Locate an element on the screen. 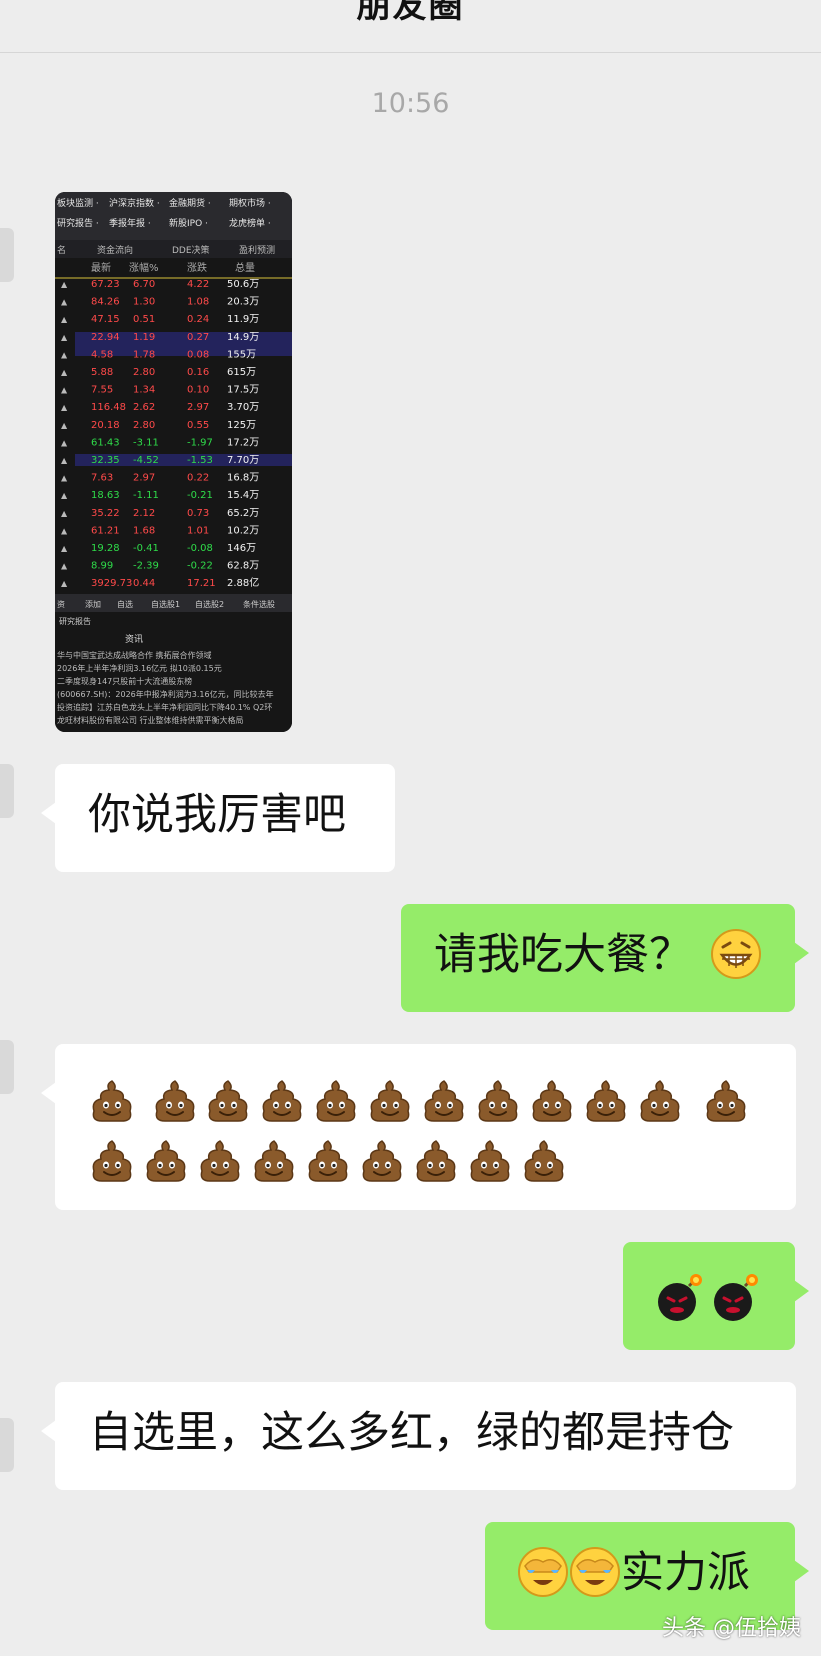 Image resolution: width=821 pixels, height=1656 pixels. photo-tab: 盈利预测 is located at coordinates (257, 250).